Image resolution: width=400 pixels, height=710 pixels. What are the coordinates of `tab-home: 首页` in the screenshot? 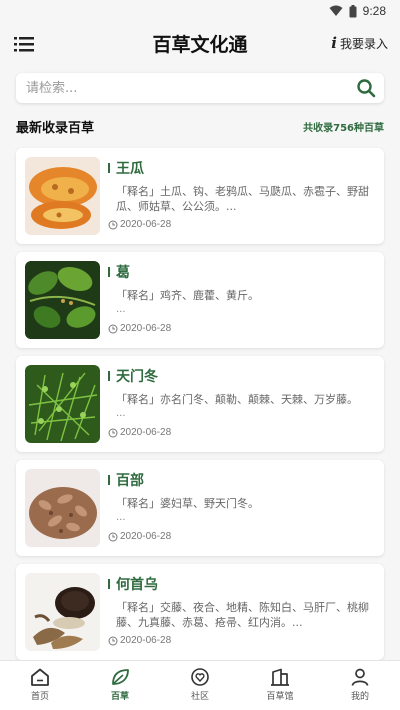 It's located at (40, 685).